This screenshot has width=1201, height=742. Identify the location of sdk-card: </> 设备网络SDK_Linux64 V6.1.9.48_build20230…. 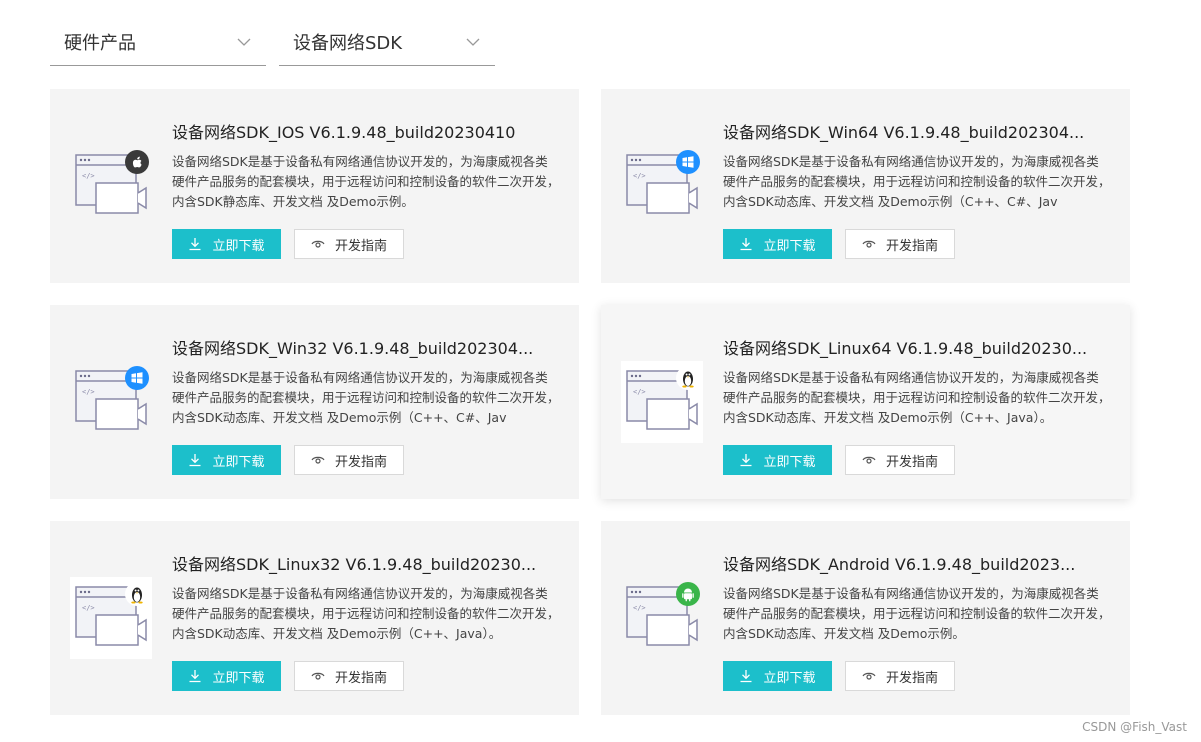
(865, 402).